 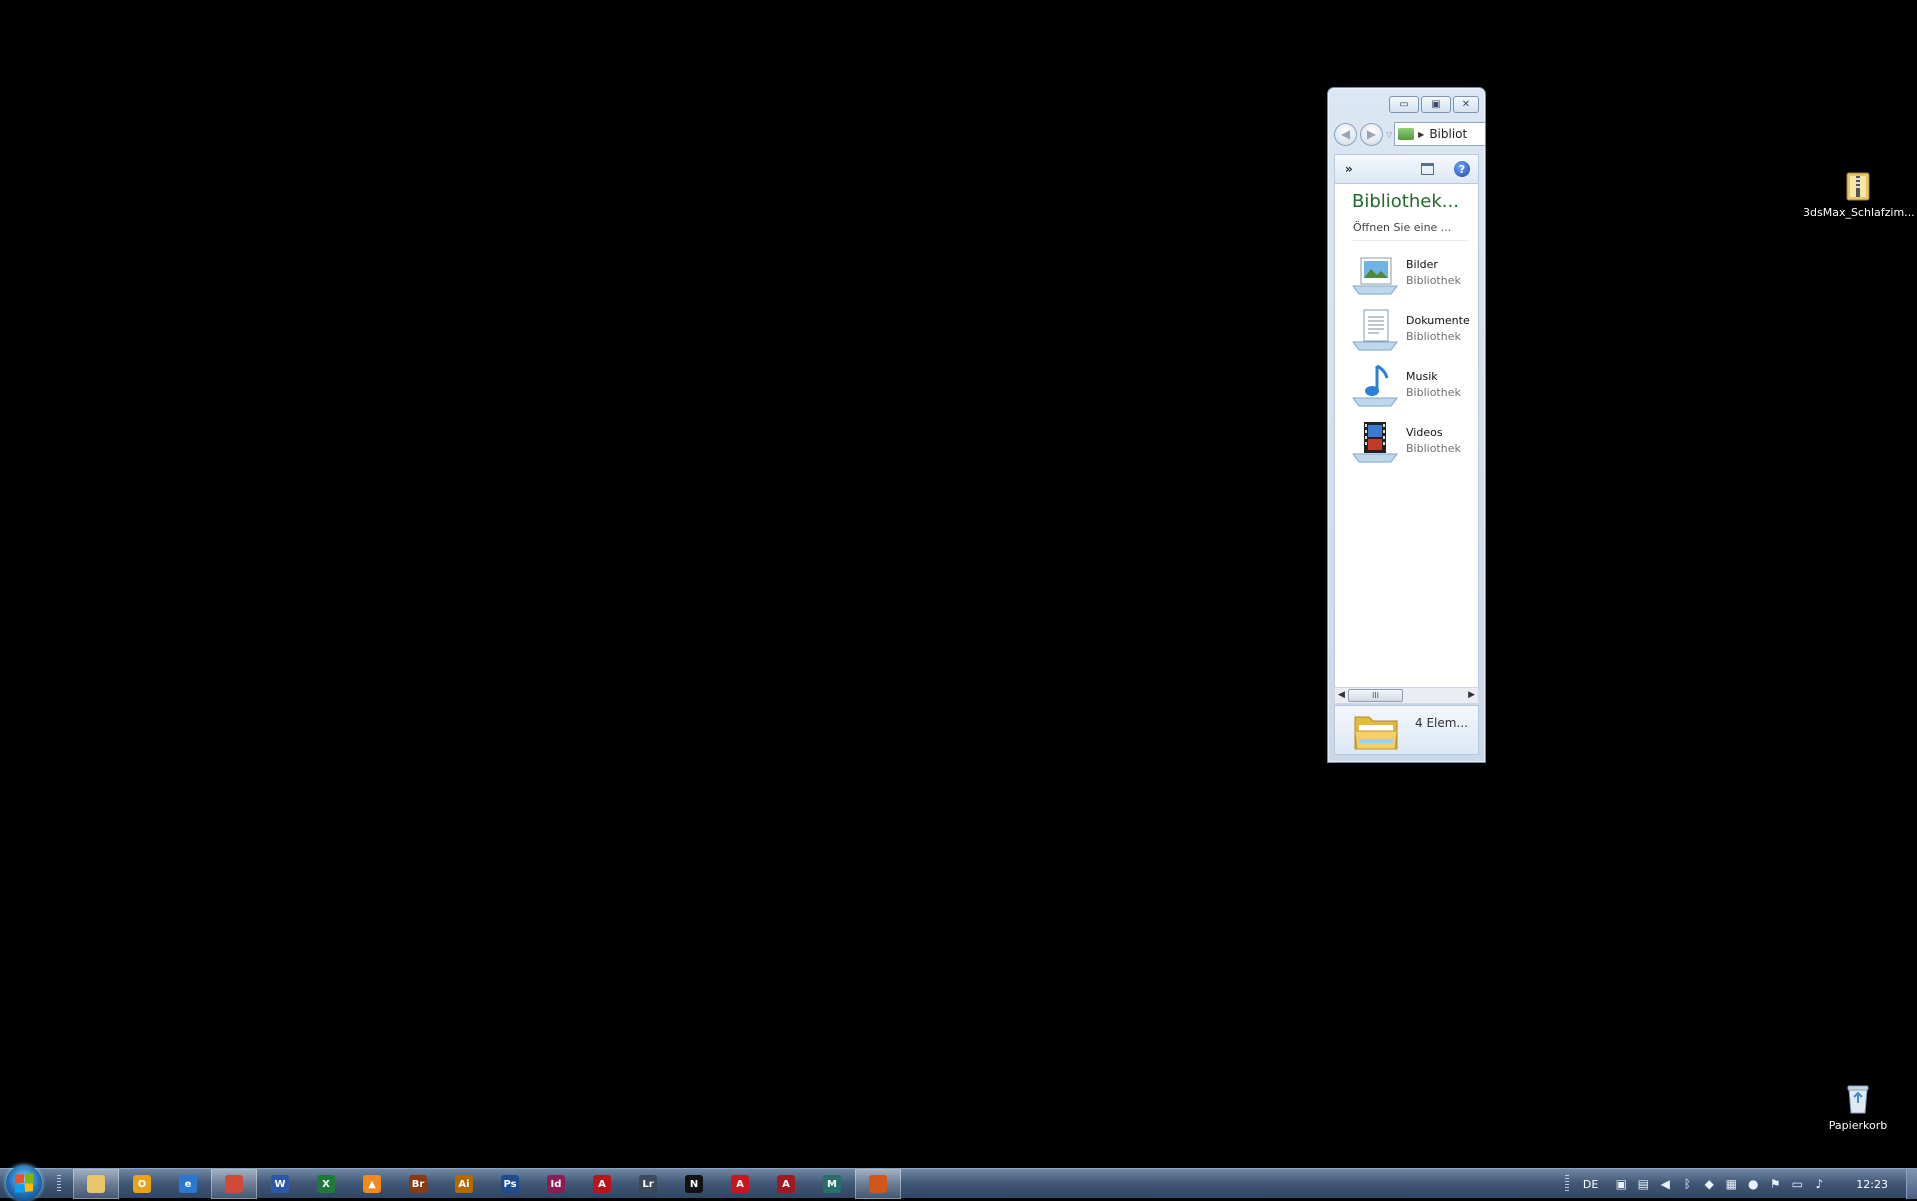 I want to click on network-icon: ▣, so click(x=1621, y=1184).